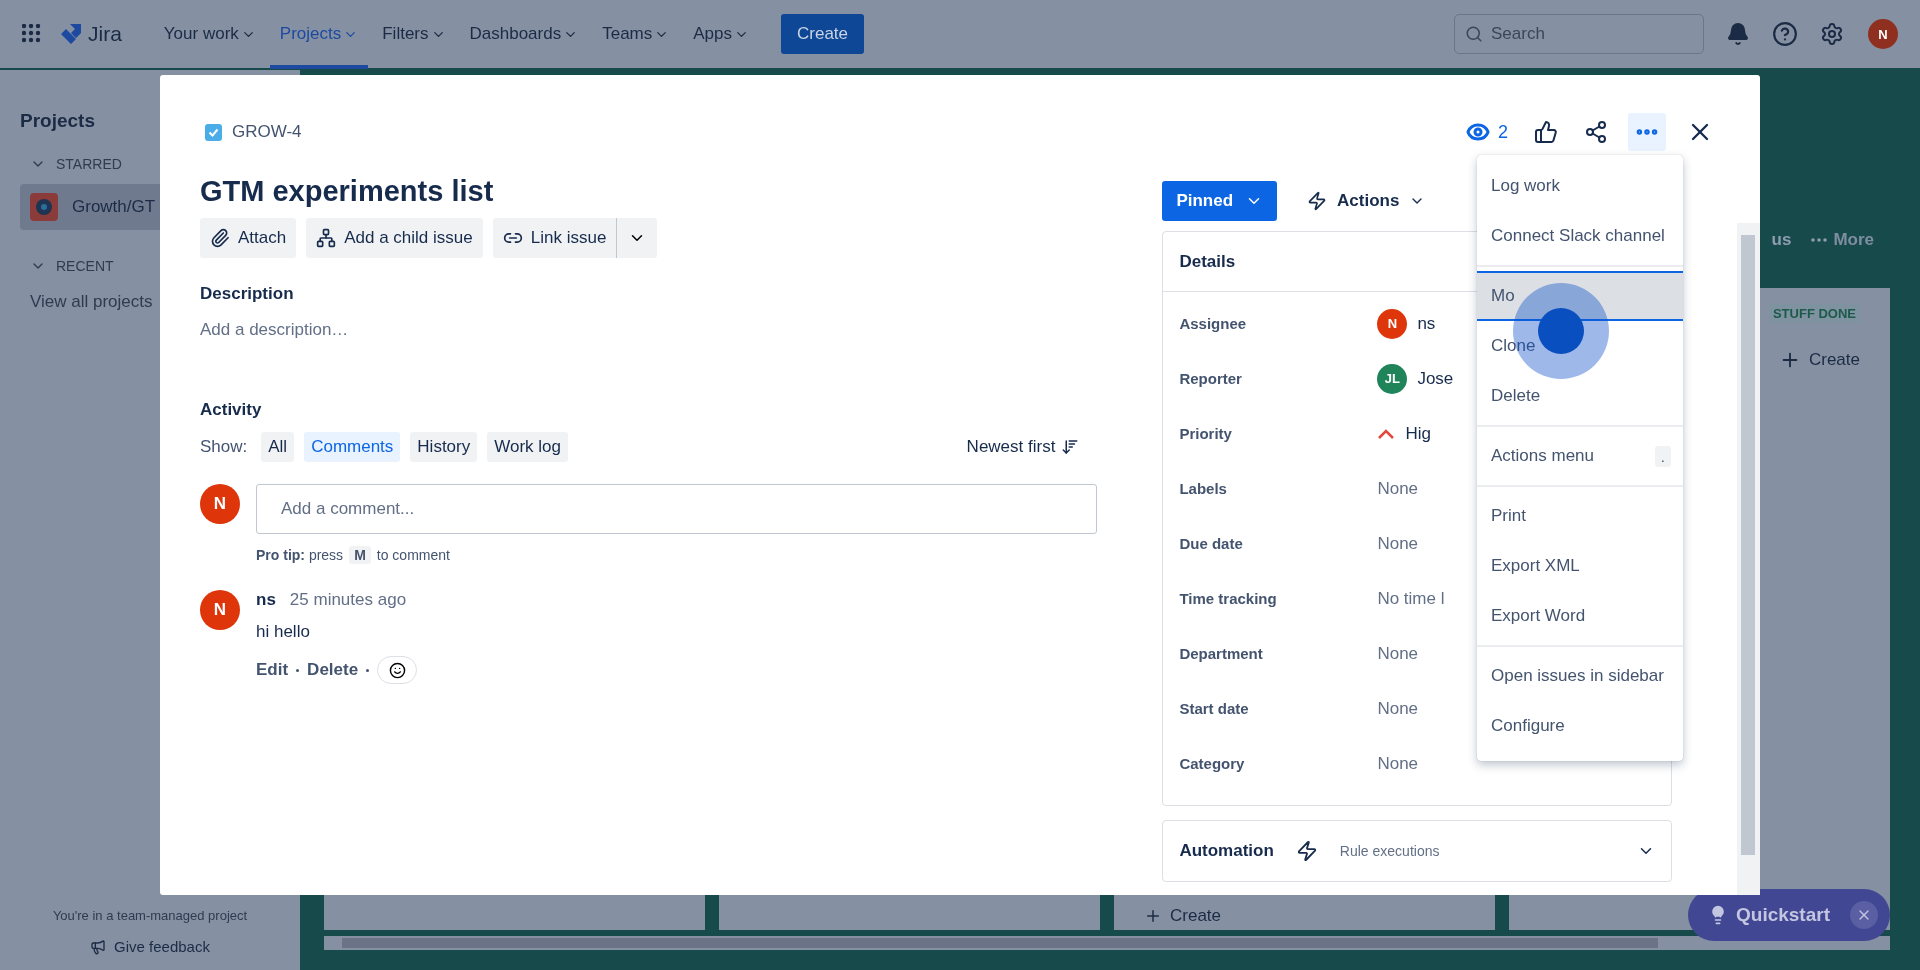 This screenshot has height=970, width=1920. I want to click on menu-item: Print, so click(1580, 516).